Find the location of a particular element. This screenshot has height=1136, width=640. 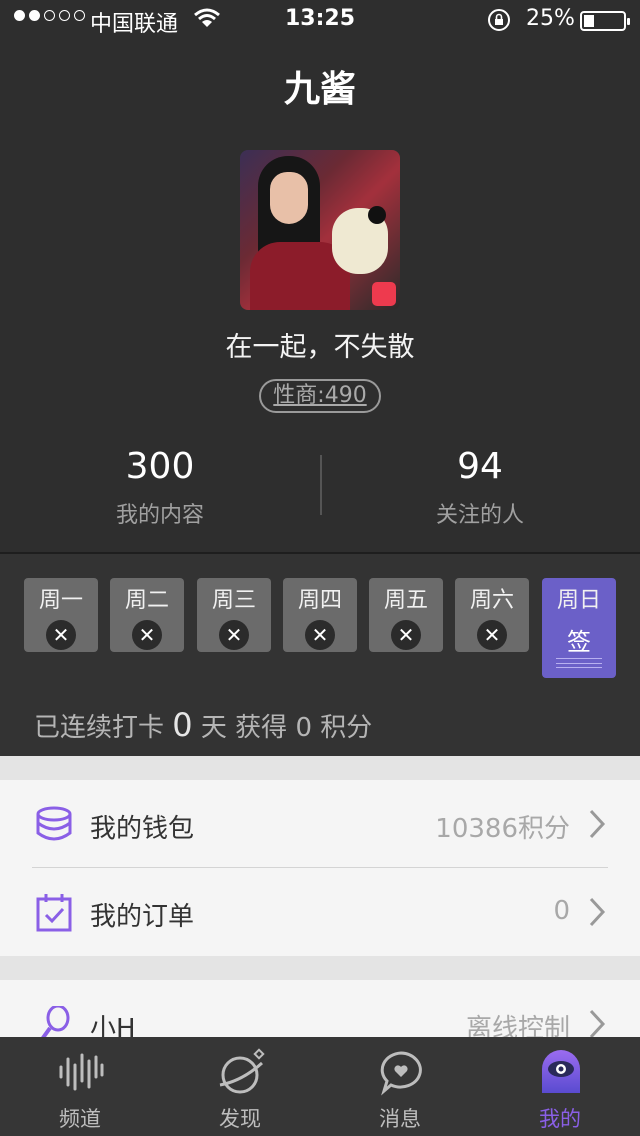

wallet-row: 我的钱包 10386积分 is located at coordinates (320, 824).